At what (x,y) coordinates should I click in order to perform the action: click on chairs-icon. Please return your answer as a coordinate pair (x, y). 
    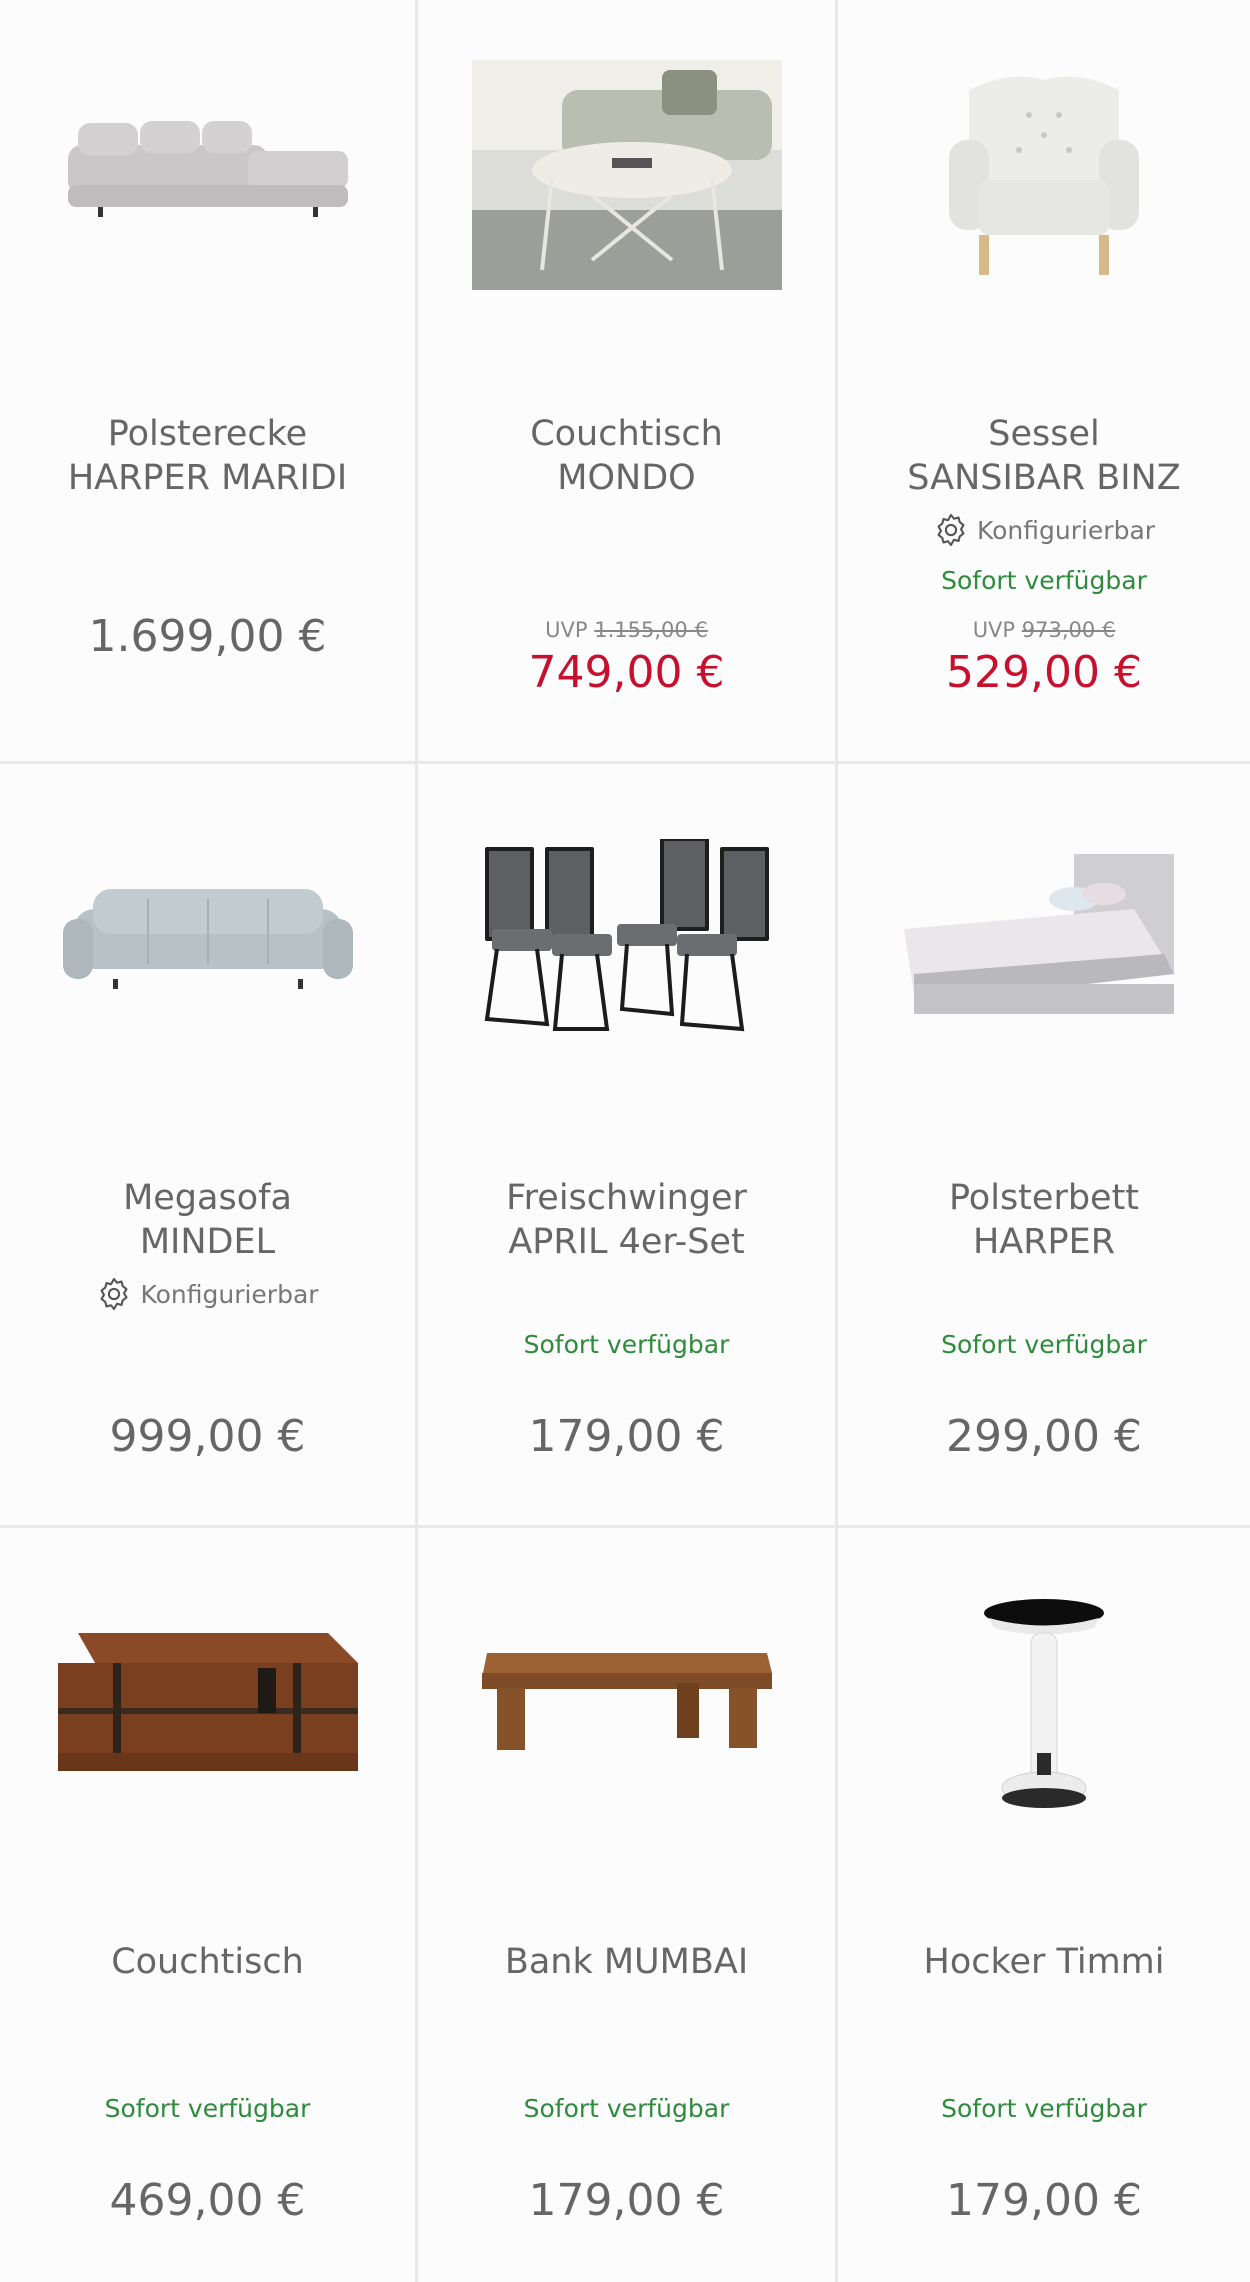
    Looking at the image, I should click on (626, 935).